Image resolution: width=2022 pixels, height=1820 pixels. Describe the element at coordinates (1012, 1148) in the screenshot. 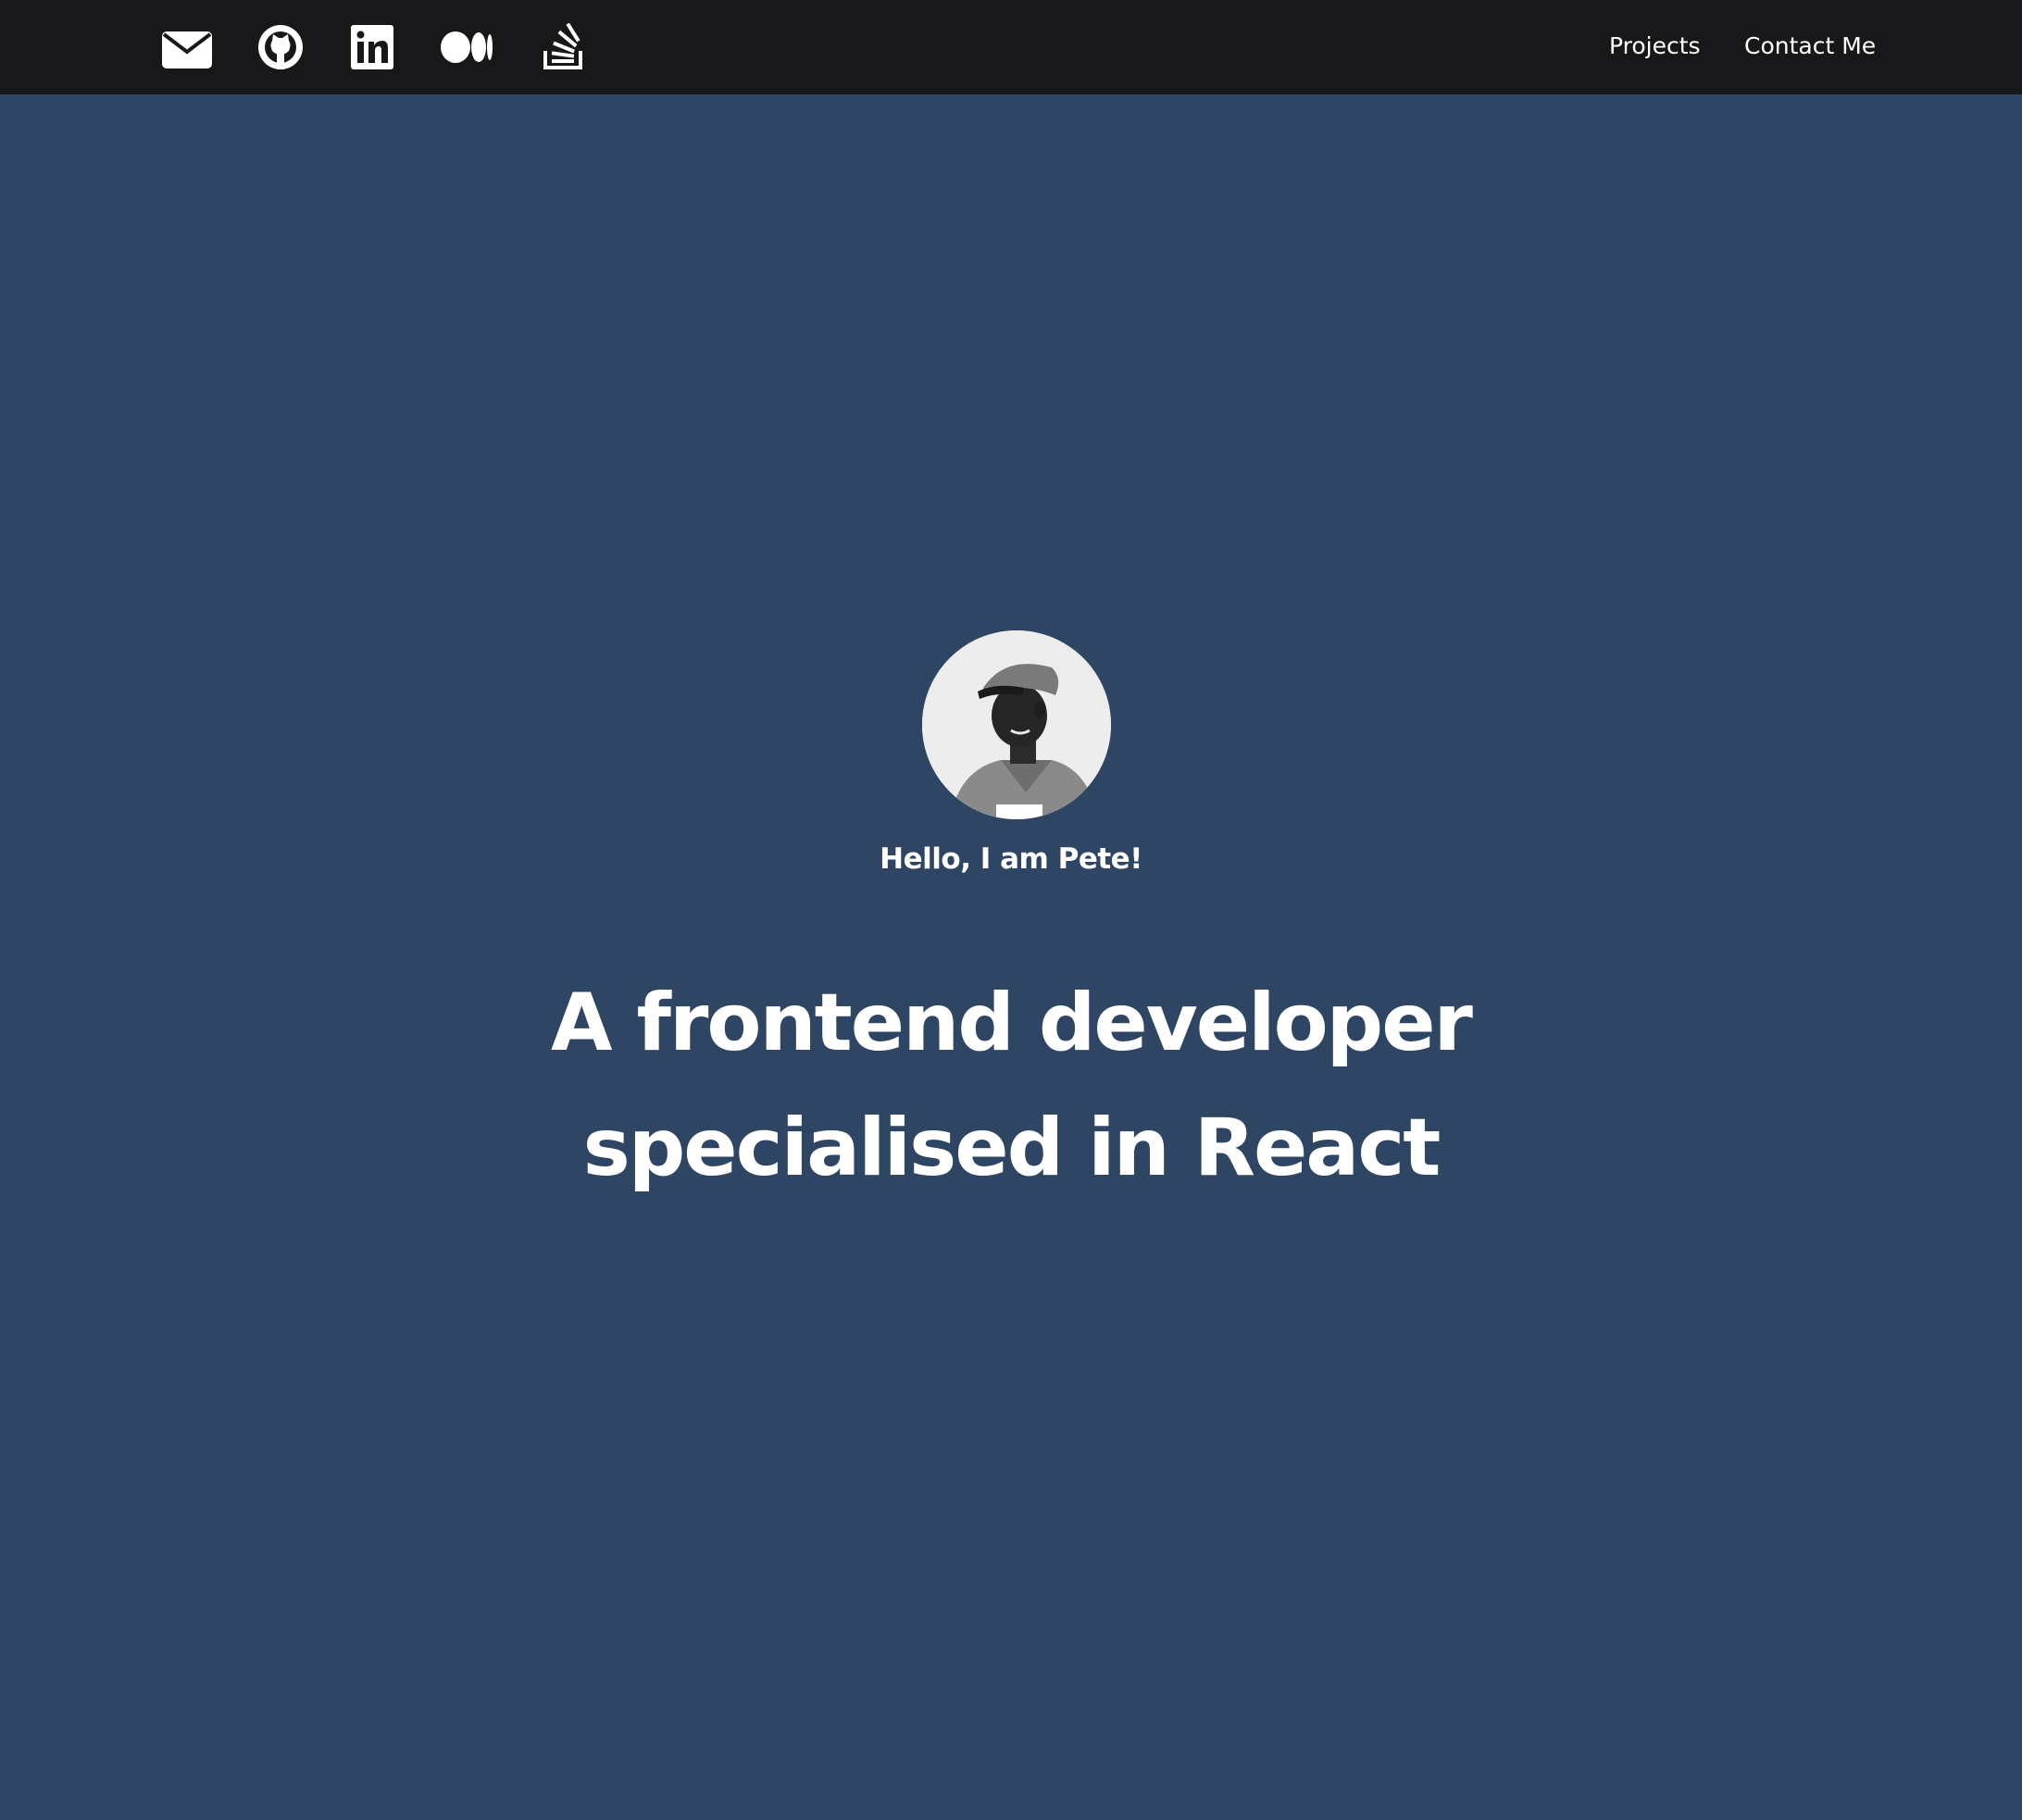

I see `headline-line-2: specialised in React` at that location.